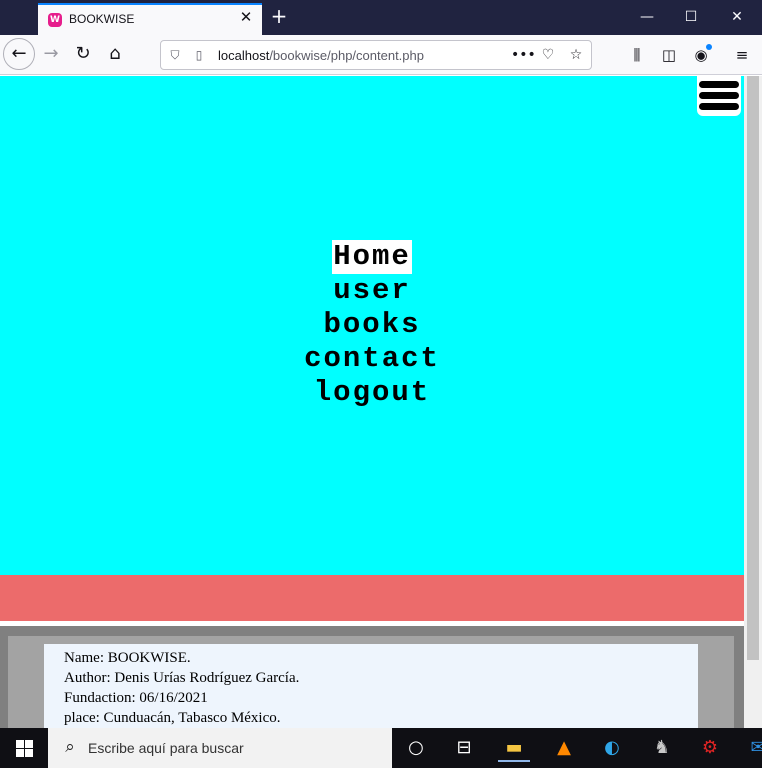  What do you see at coordinates (691, 18) in the screenshot?
I see `maximize-window-icon: ☐` at bounding box center [691, 18].